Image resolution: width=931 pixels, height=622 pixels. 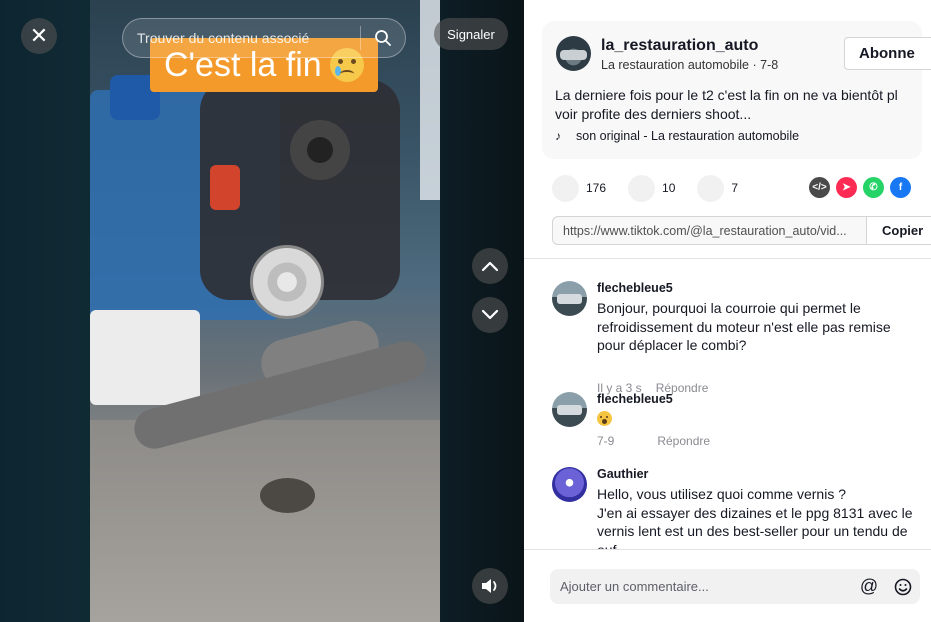 I want to click on volume-button, so click(x=490, y=586).